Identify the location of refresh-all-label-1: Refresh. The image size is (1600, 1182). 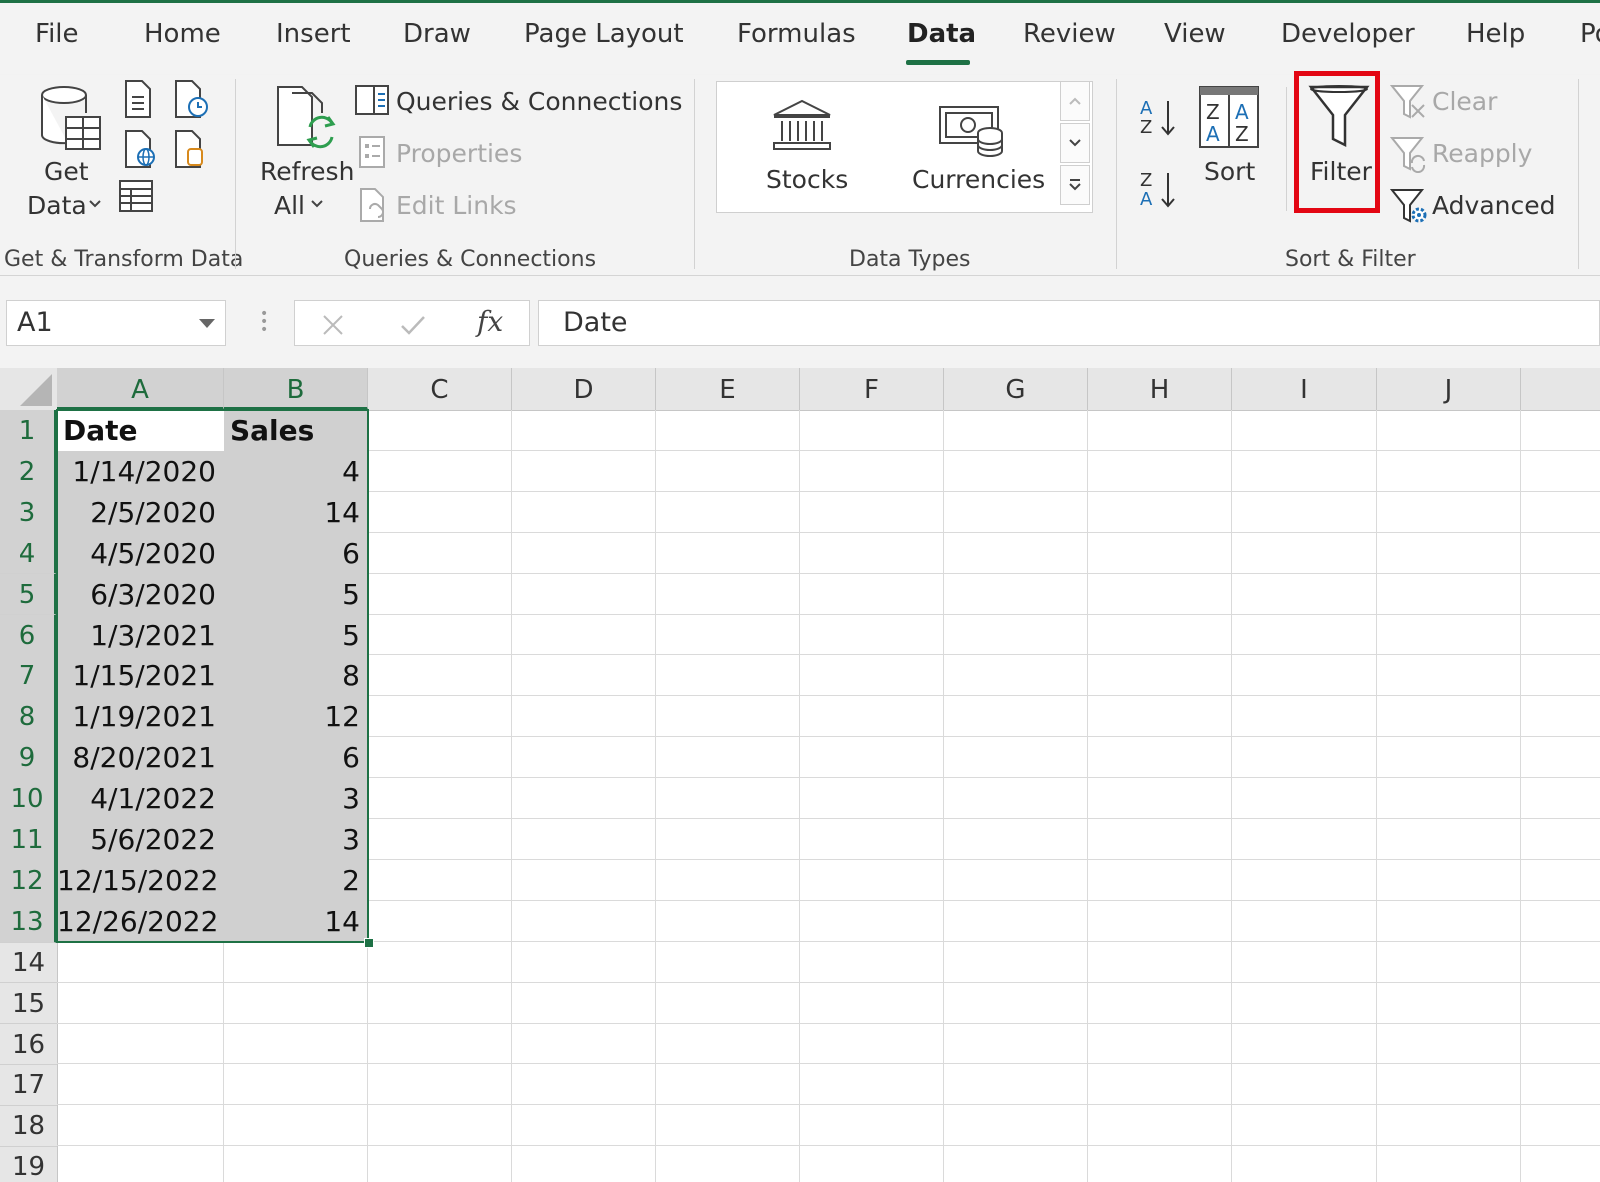
(307, 171).